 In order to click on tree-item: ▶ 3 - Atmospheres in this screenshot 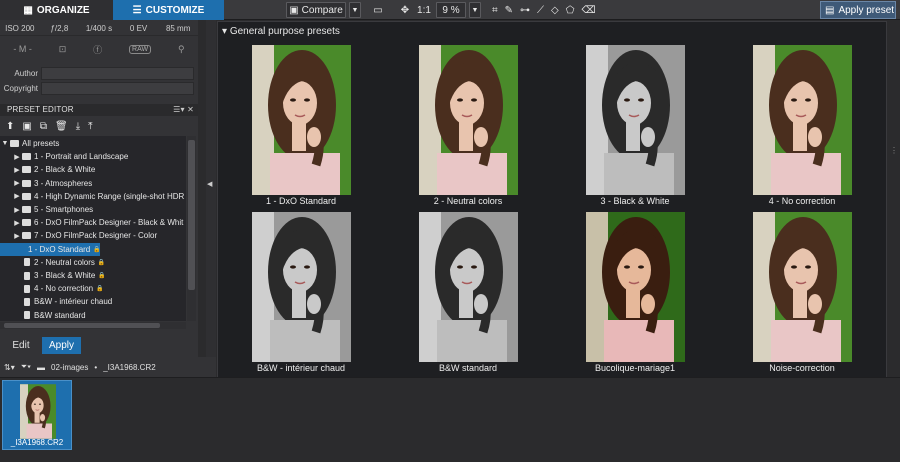, I will do `click(93, 183)`.